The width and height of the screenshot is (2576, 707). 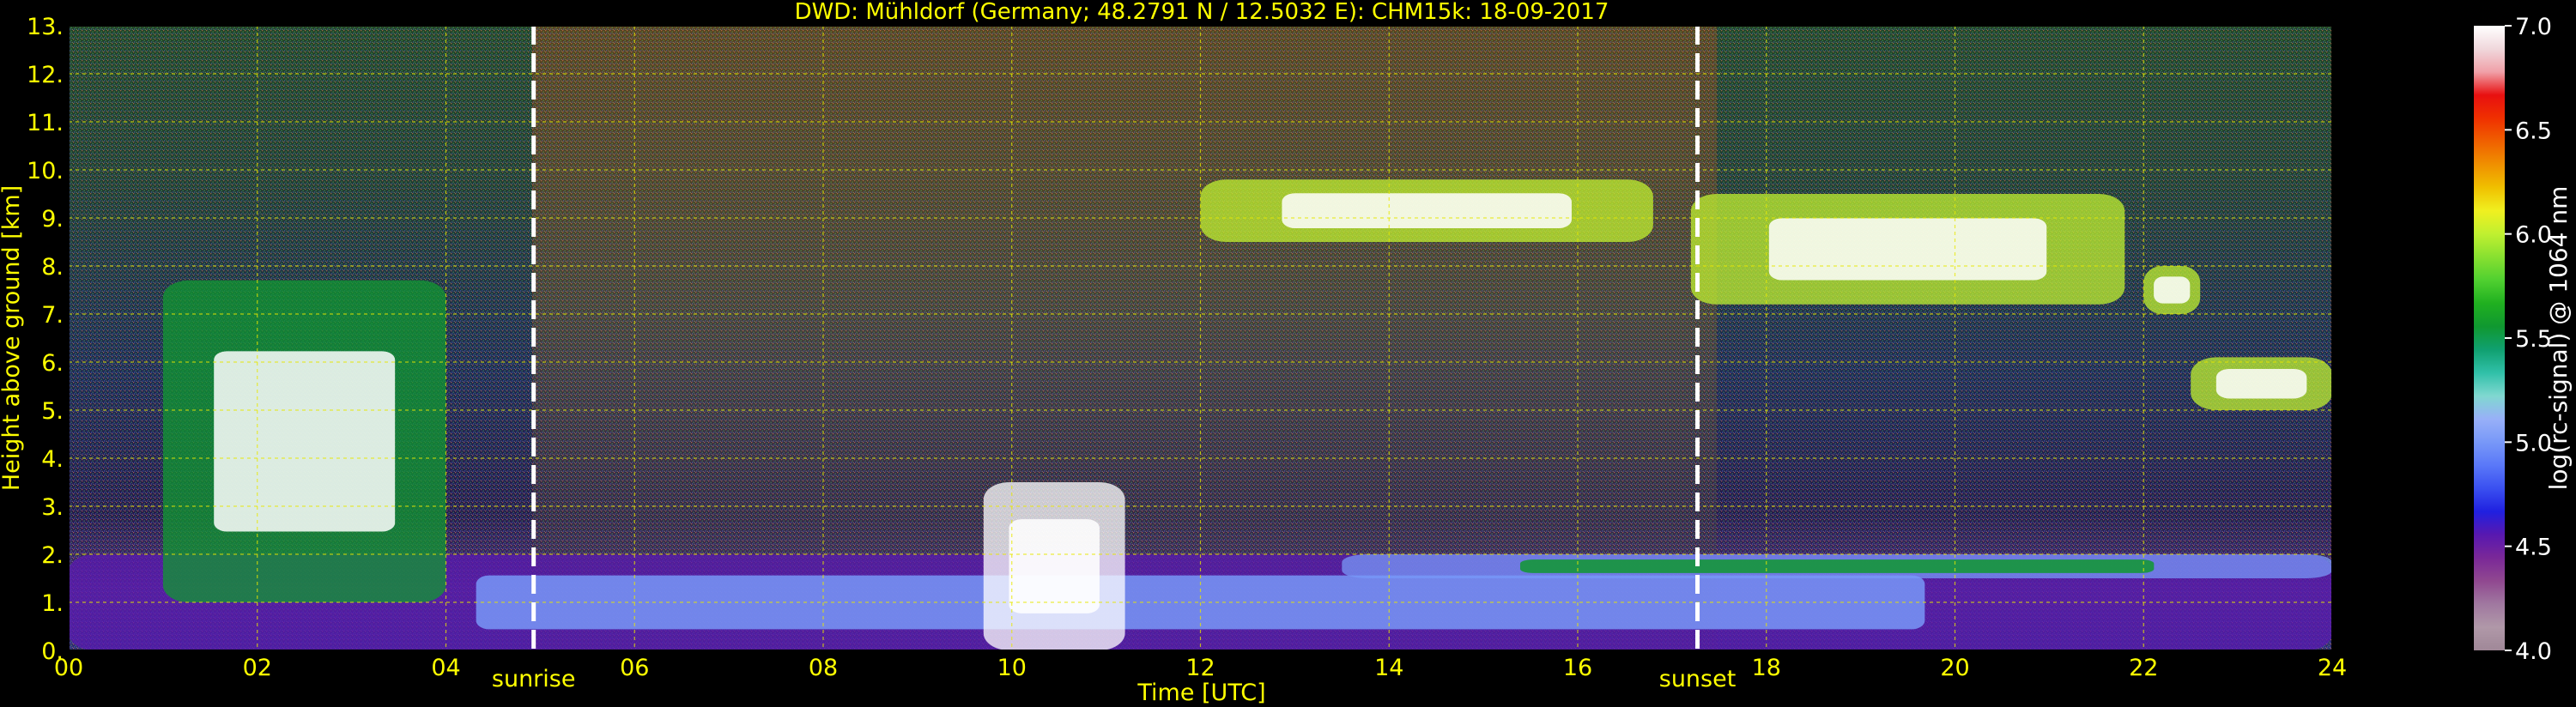 I want to click on y-tick-label: 1., so click(x=52, y=603).